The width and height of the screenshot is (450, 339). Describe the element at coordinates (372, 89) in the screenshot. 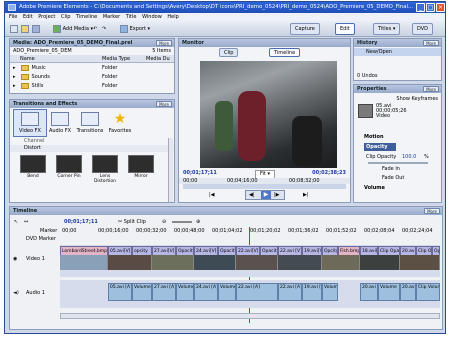

I see `properties-title: Properties` at that location.